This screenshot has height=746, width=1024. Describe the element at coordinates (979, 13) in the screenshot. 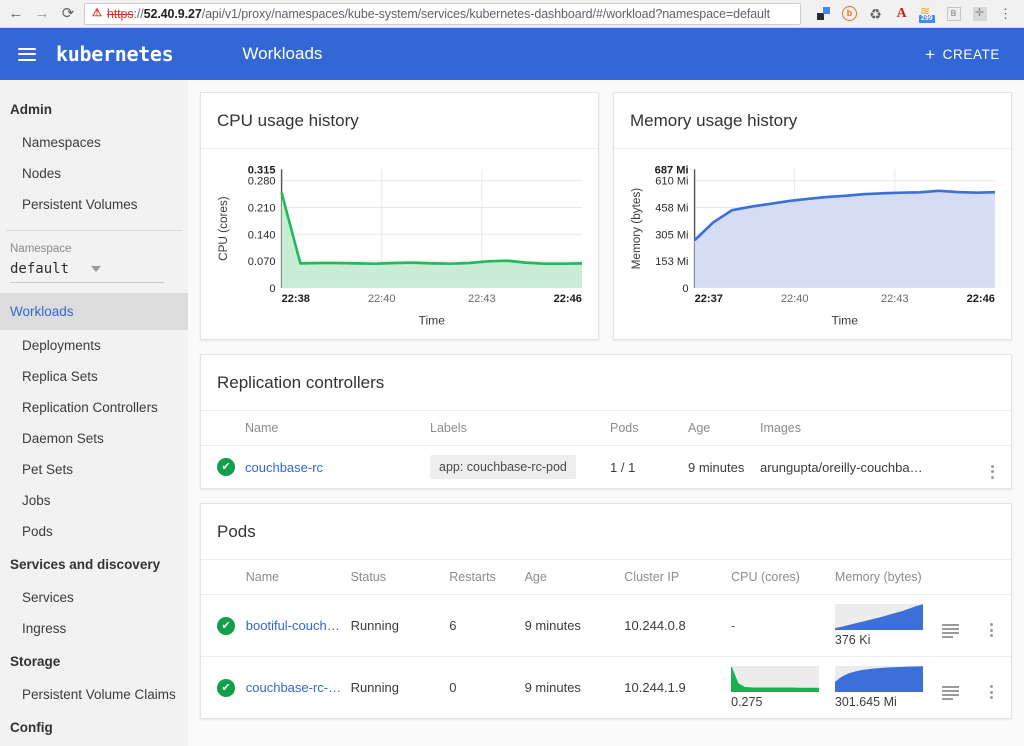

I see `puzzle-extension-icon: ✛` at that location.